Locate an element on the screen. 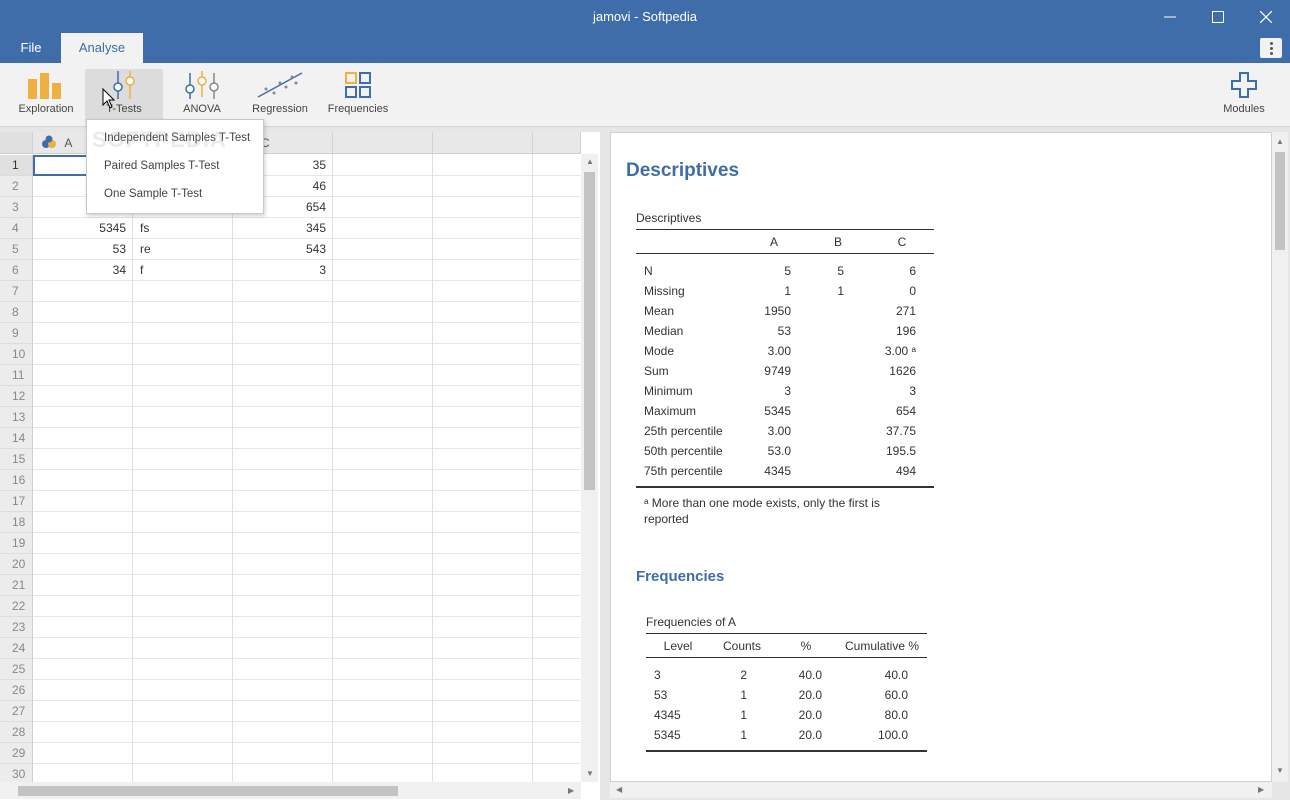 The width and height of the screenshot is (1290, 800). row-number: 23 is located at coordinates (16, 627).